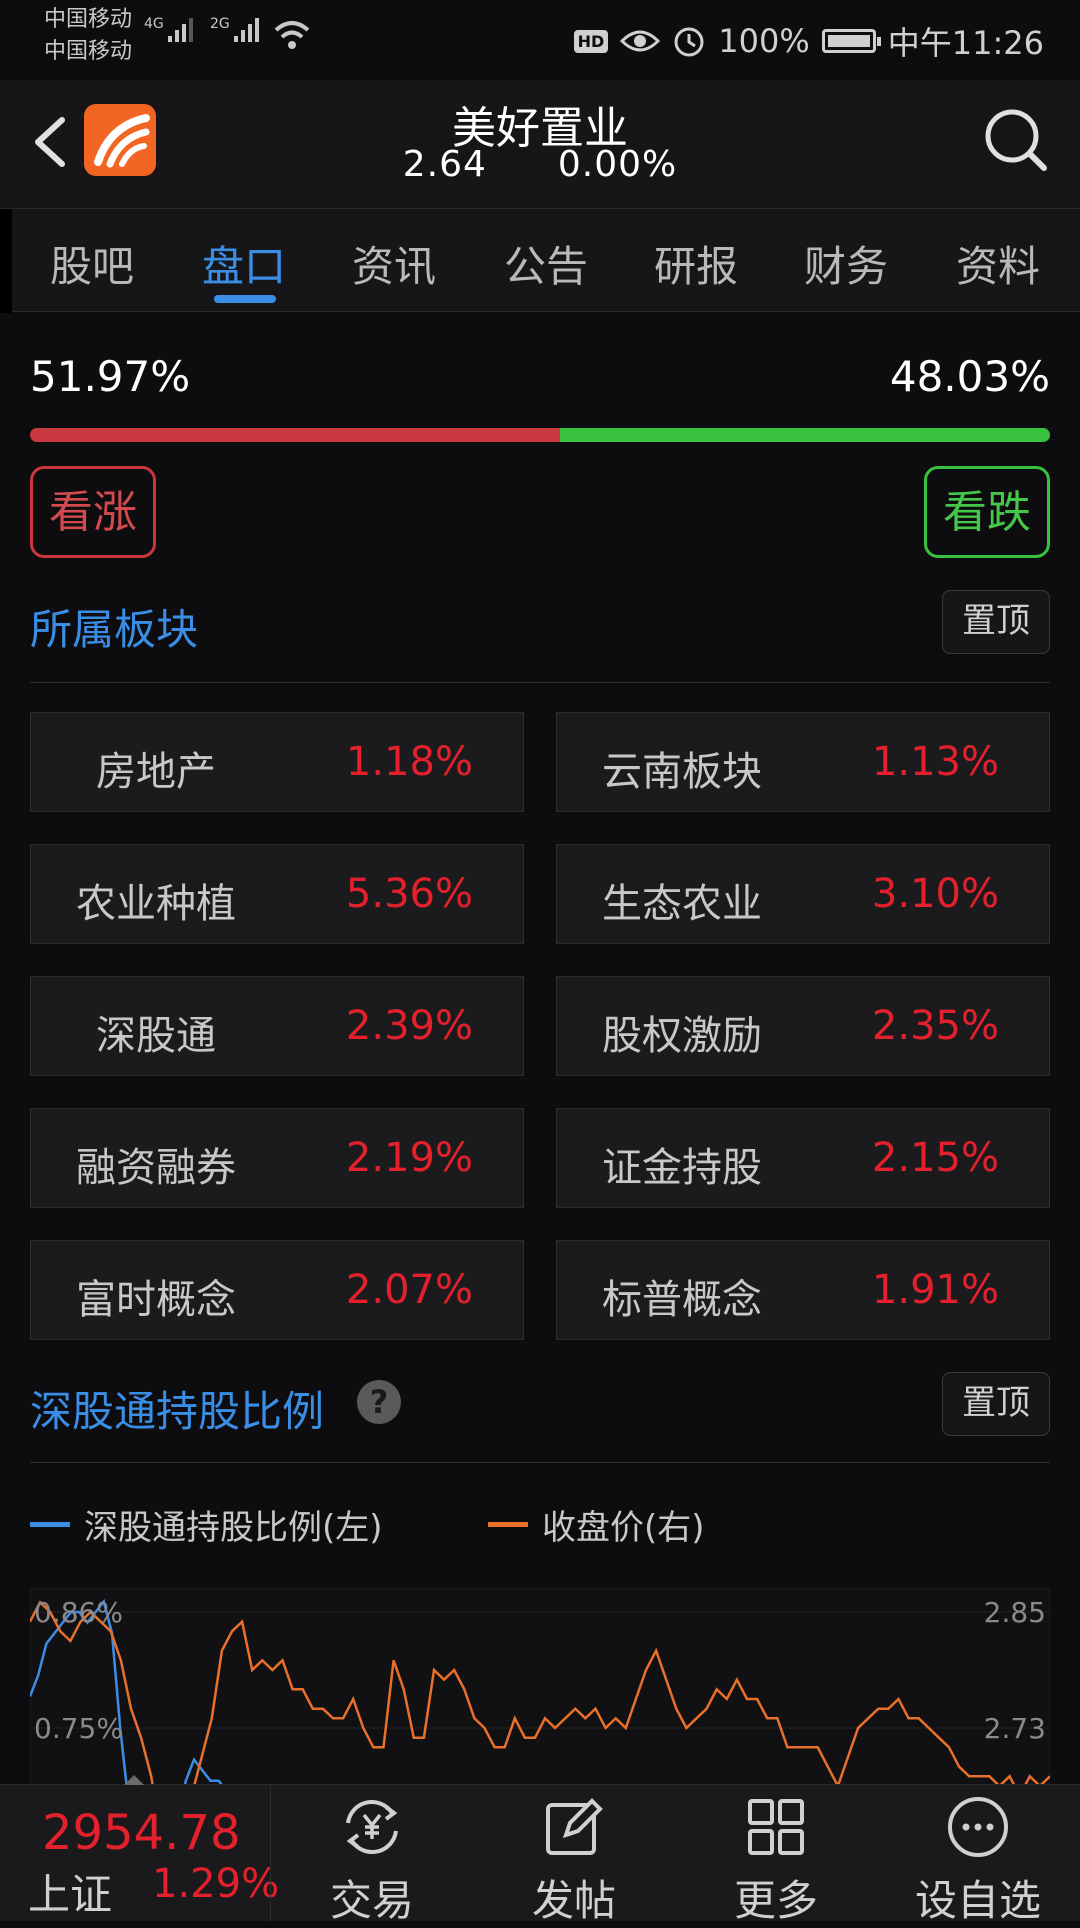  I want to click on signal-1: 4G, so click(168, 29).